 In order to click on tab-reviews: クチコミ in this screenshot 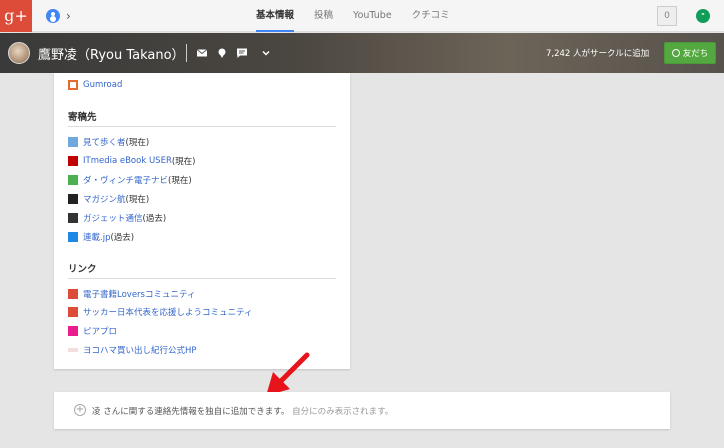, I will do `click(431, 16)`.